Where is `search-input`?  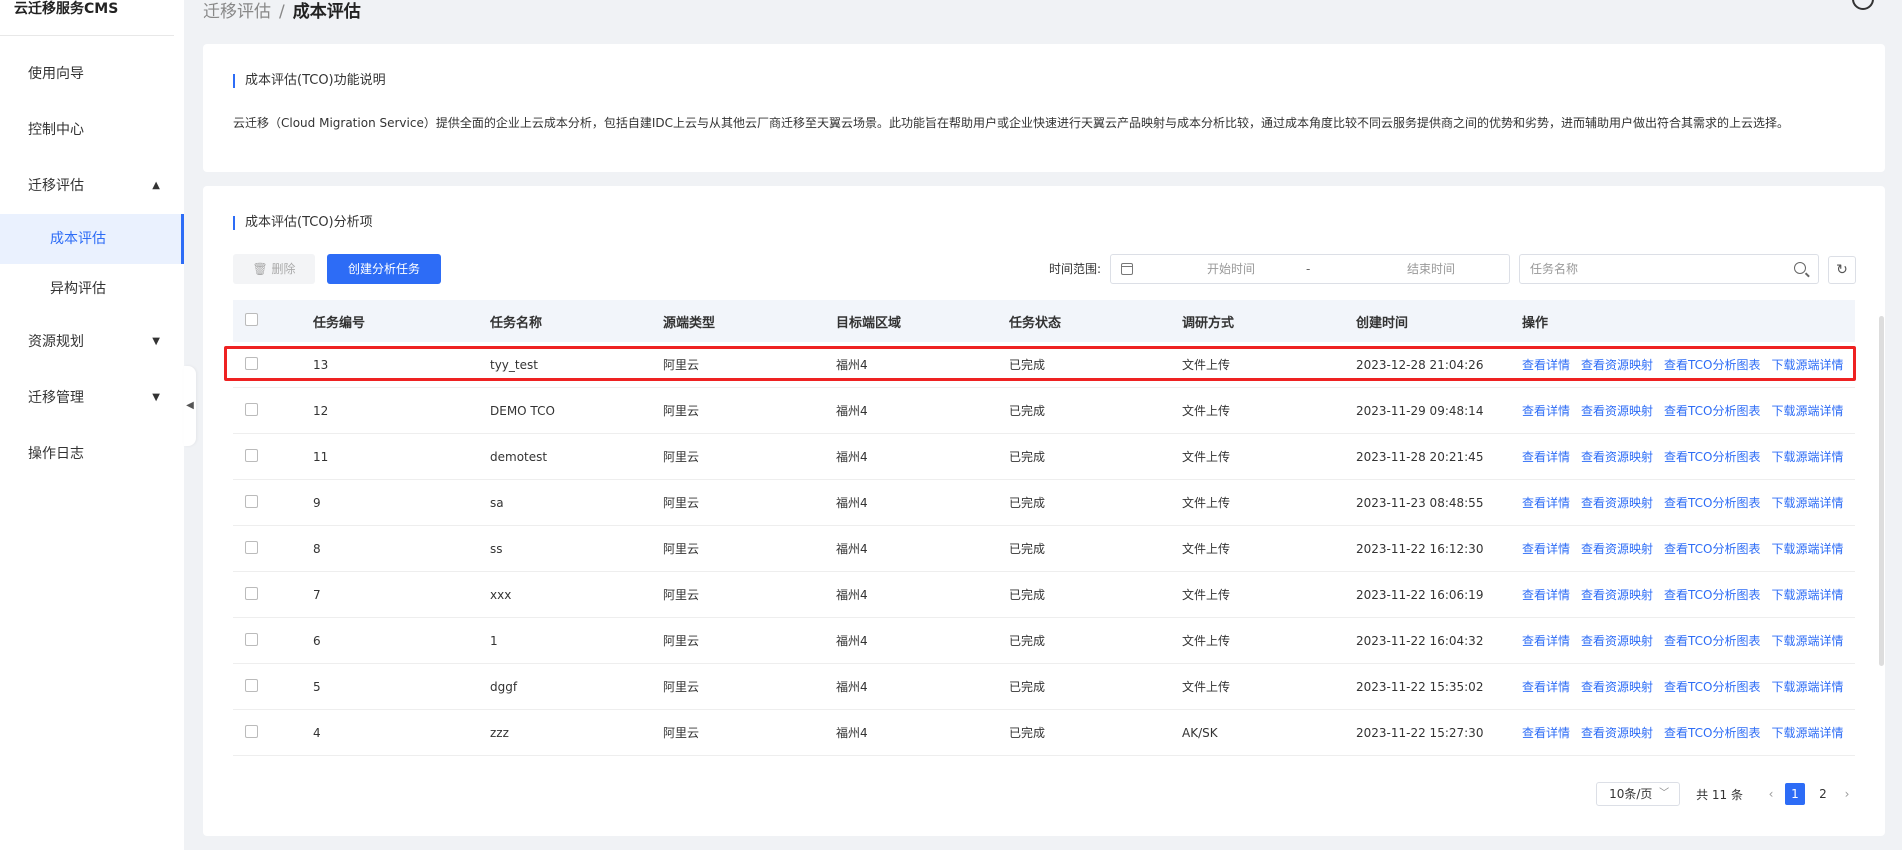 search-input is located at coordinates (1645, 269).